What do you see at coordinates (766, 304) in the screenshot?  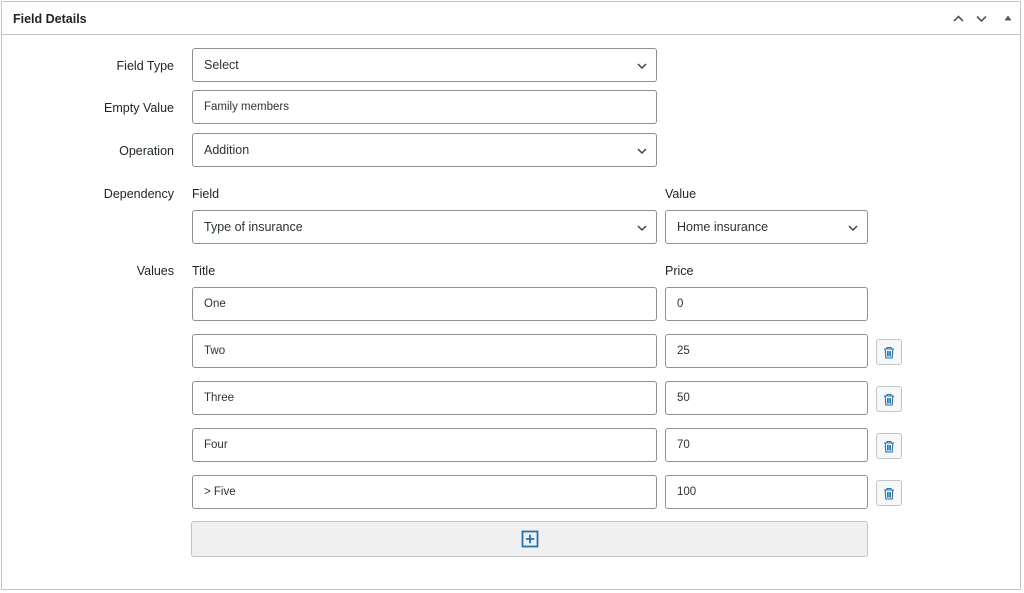 I see `value-price-input: 0` at bounding box center [766, 304].